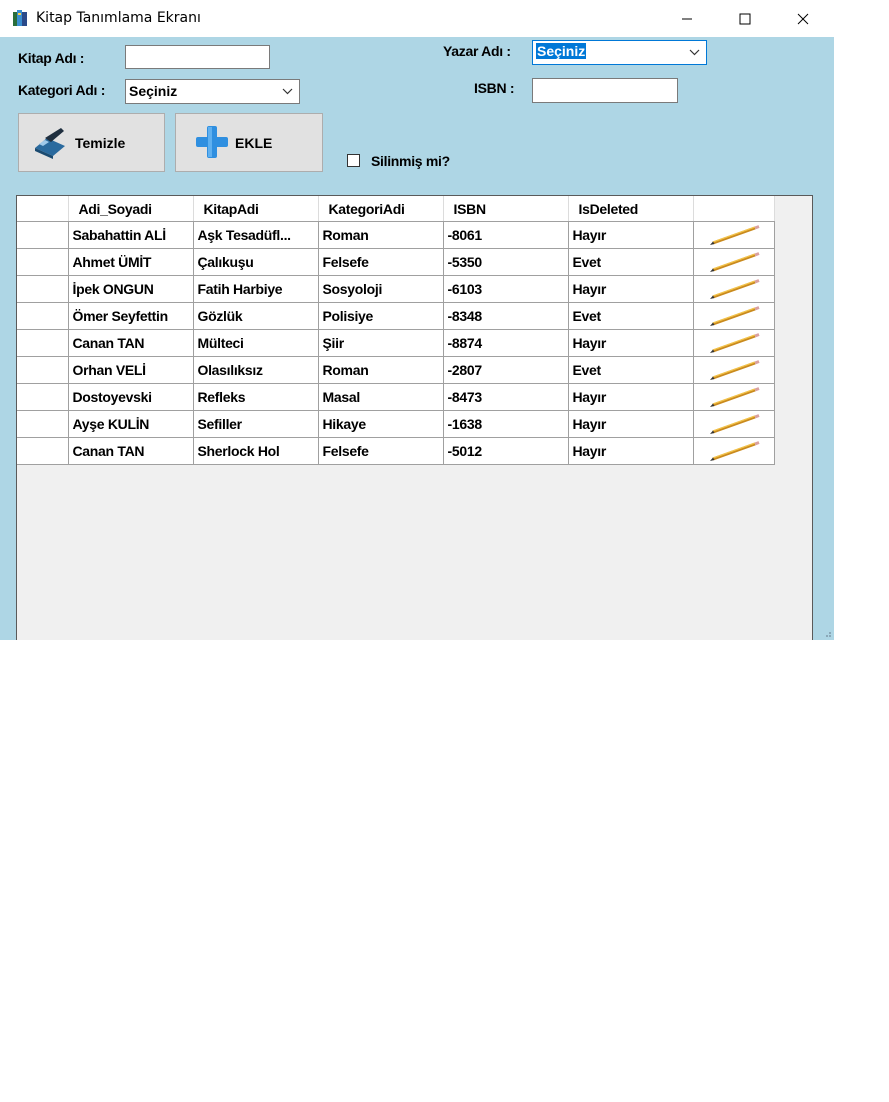  I want to click on table-cell: Gözlük, so click(255, 316).